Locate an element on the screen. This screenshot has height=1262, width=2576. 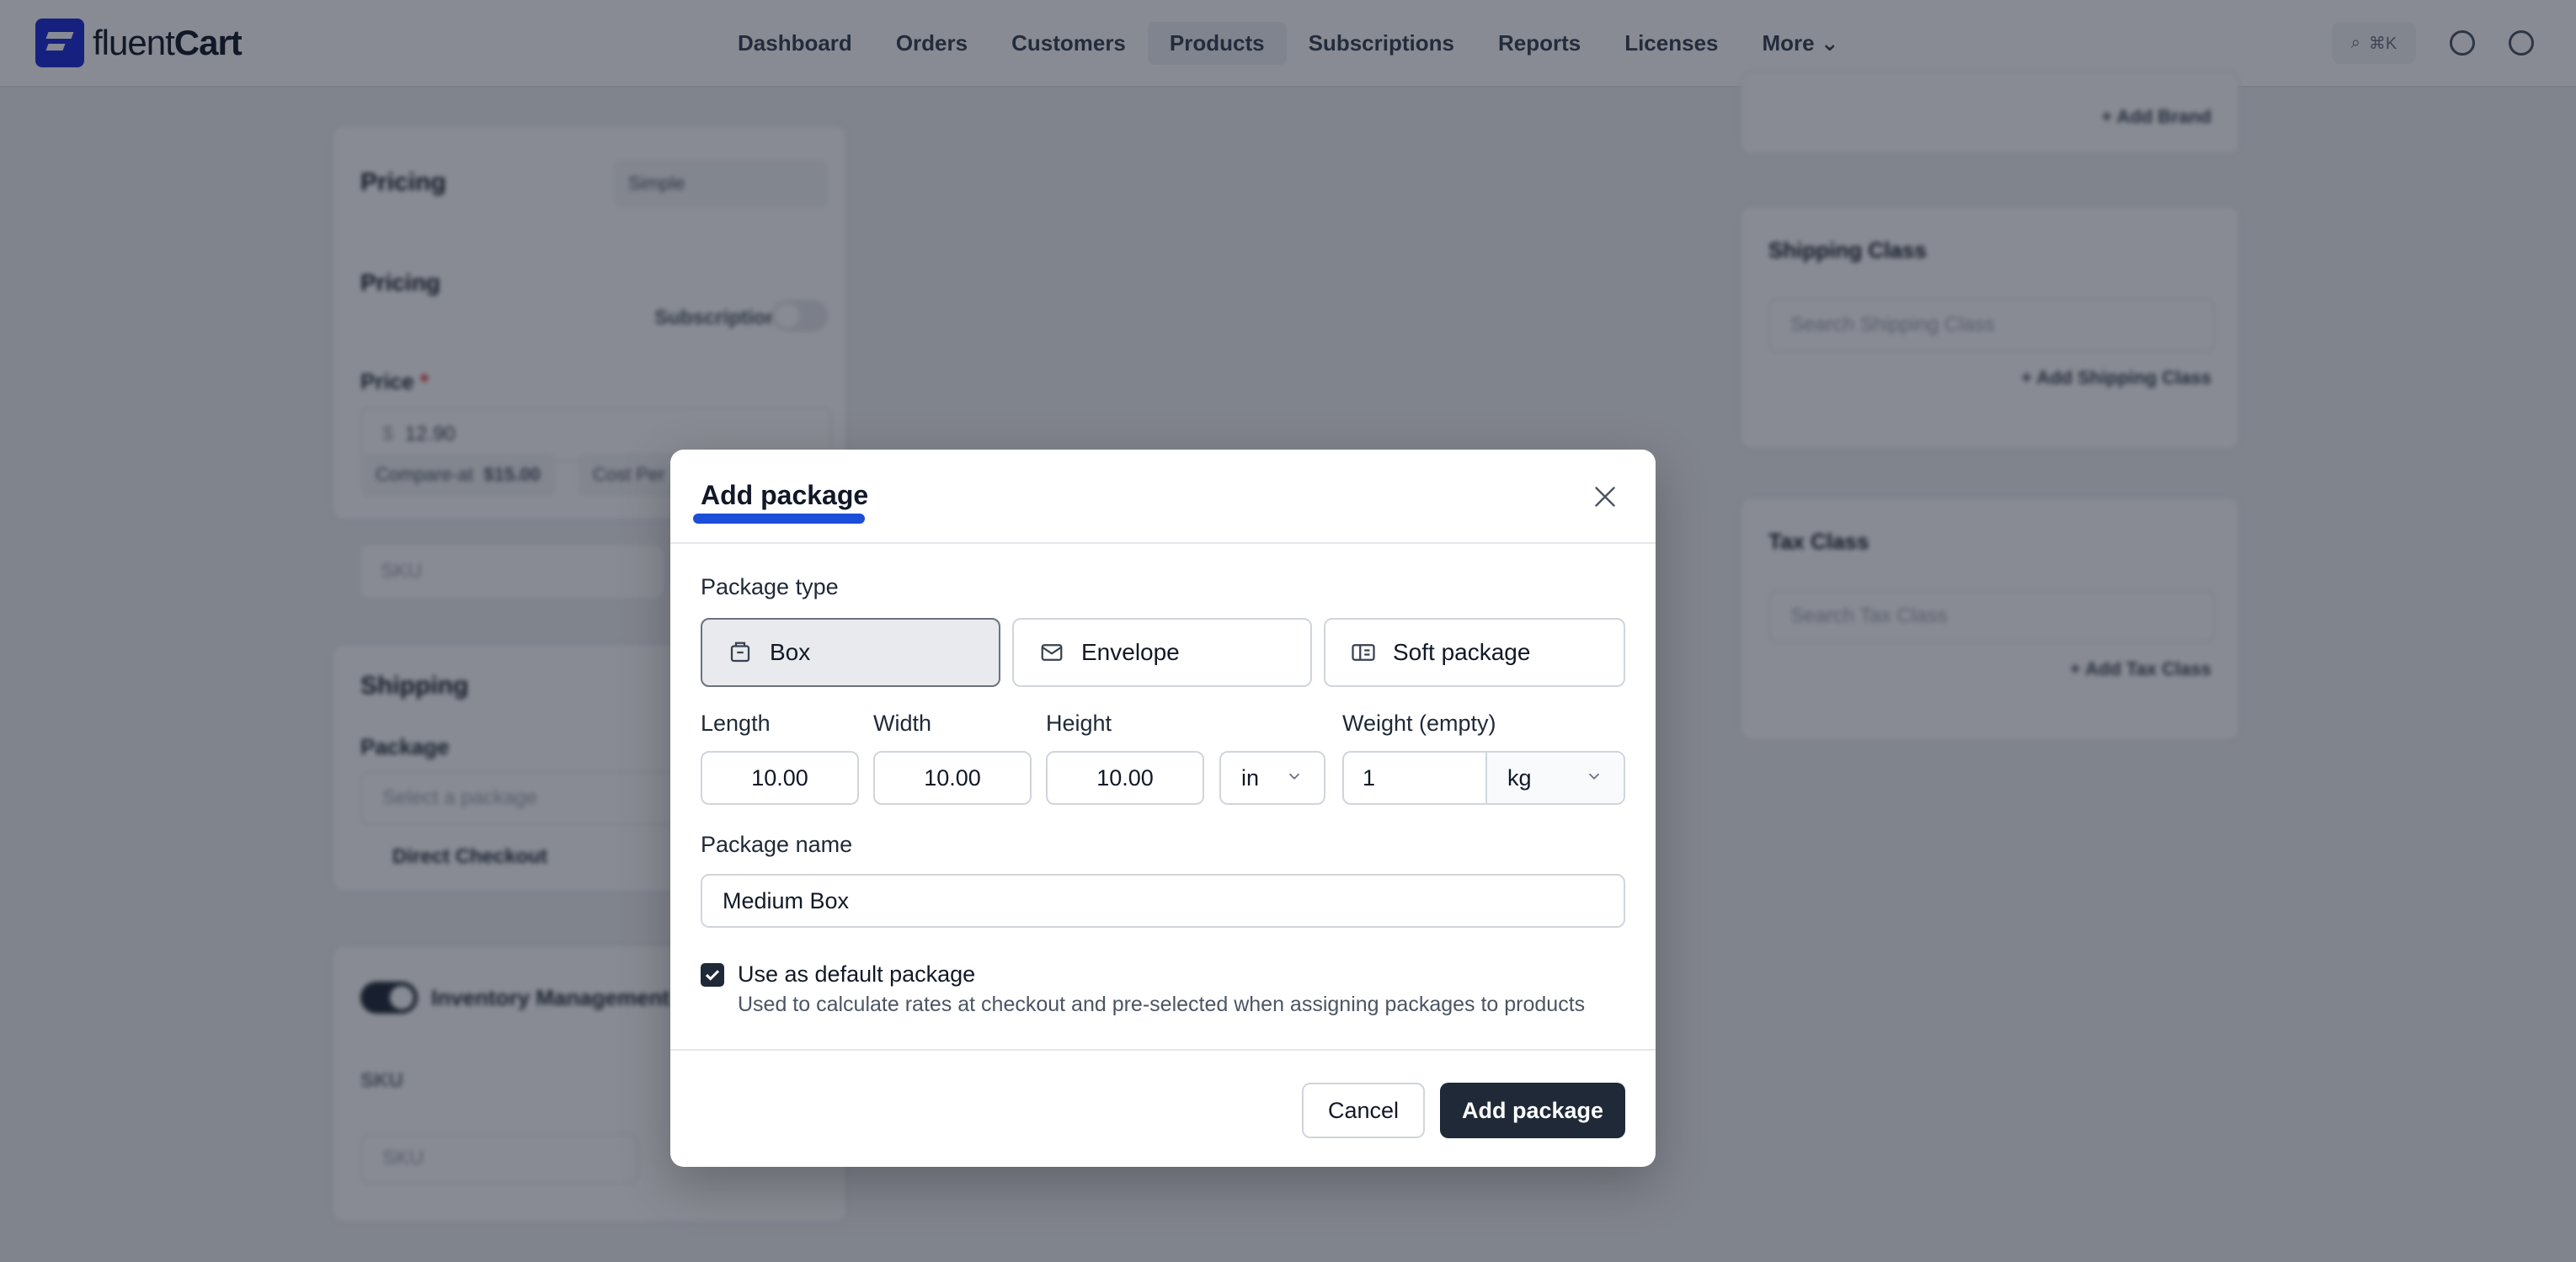
close-dialog-button is located at coordinates (1605, 497).